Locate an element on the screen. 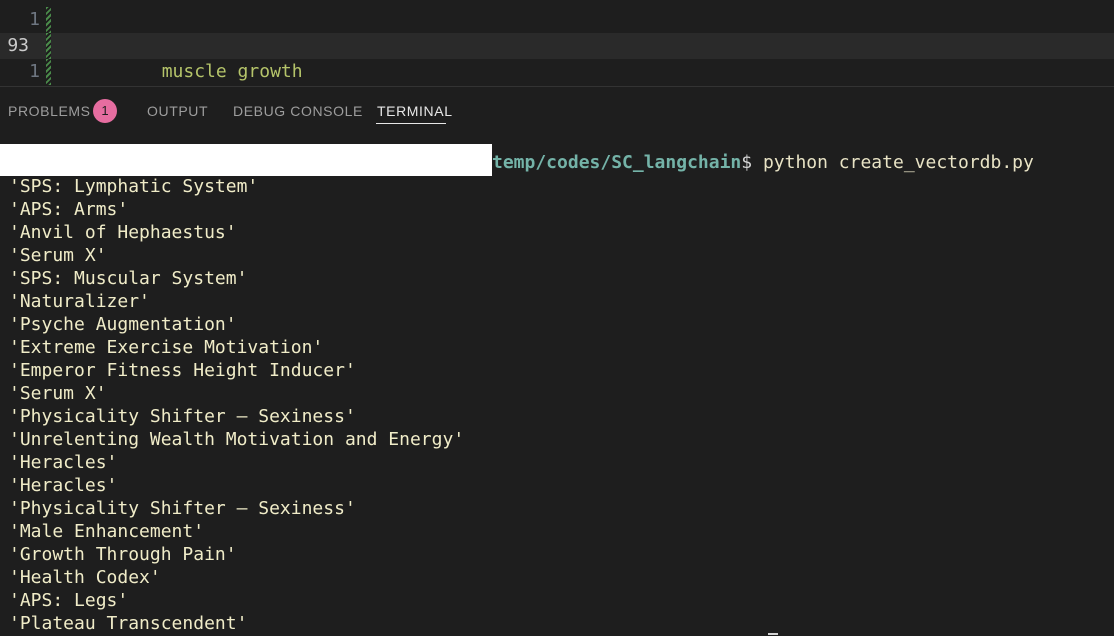  code-line: 1 query = ''' is located at coordinates (557, 31).